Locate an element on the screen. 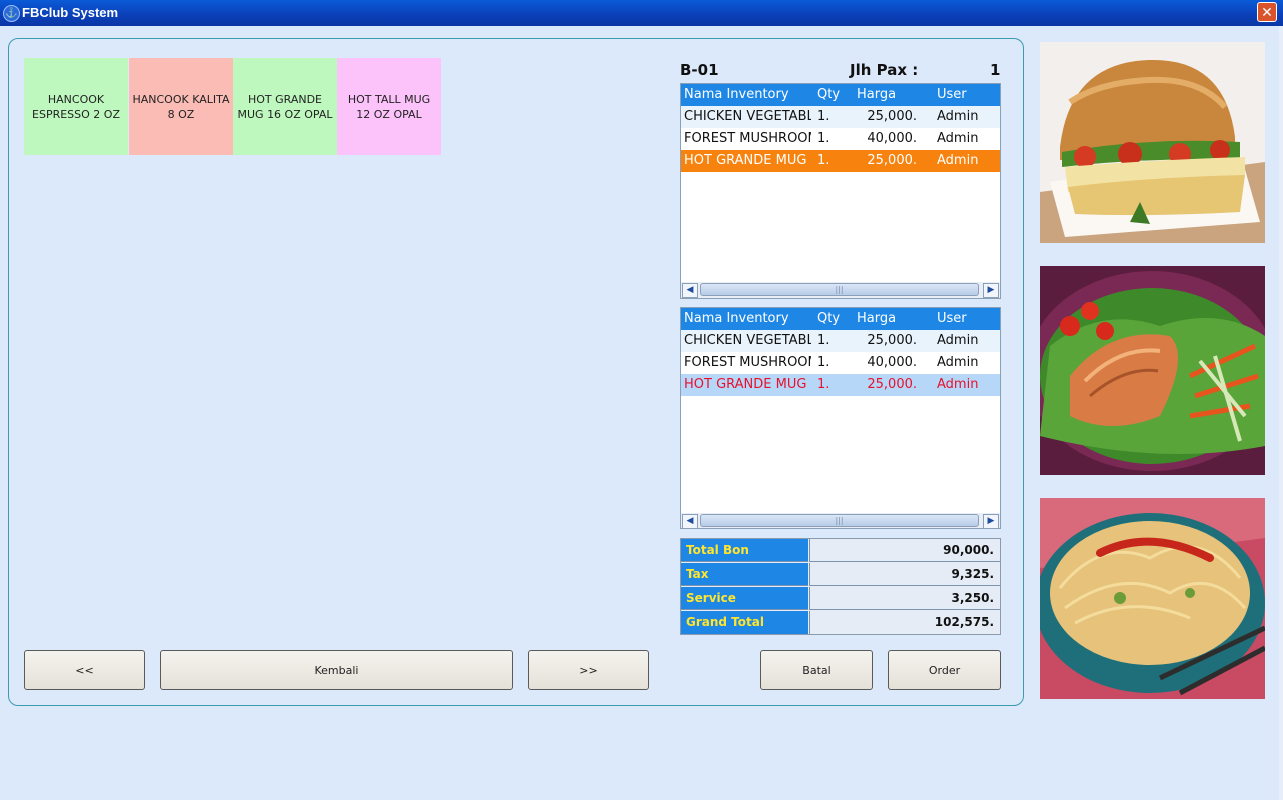 This screenshot has height=800, width=1283. prev-page-button: << is located at coordinates (84, 670).